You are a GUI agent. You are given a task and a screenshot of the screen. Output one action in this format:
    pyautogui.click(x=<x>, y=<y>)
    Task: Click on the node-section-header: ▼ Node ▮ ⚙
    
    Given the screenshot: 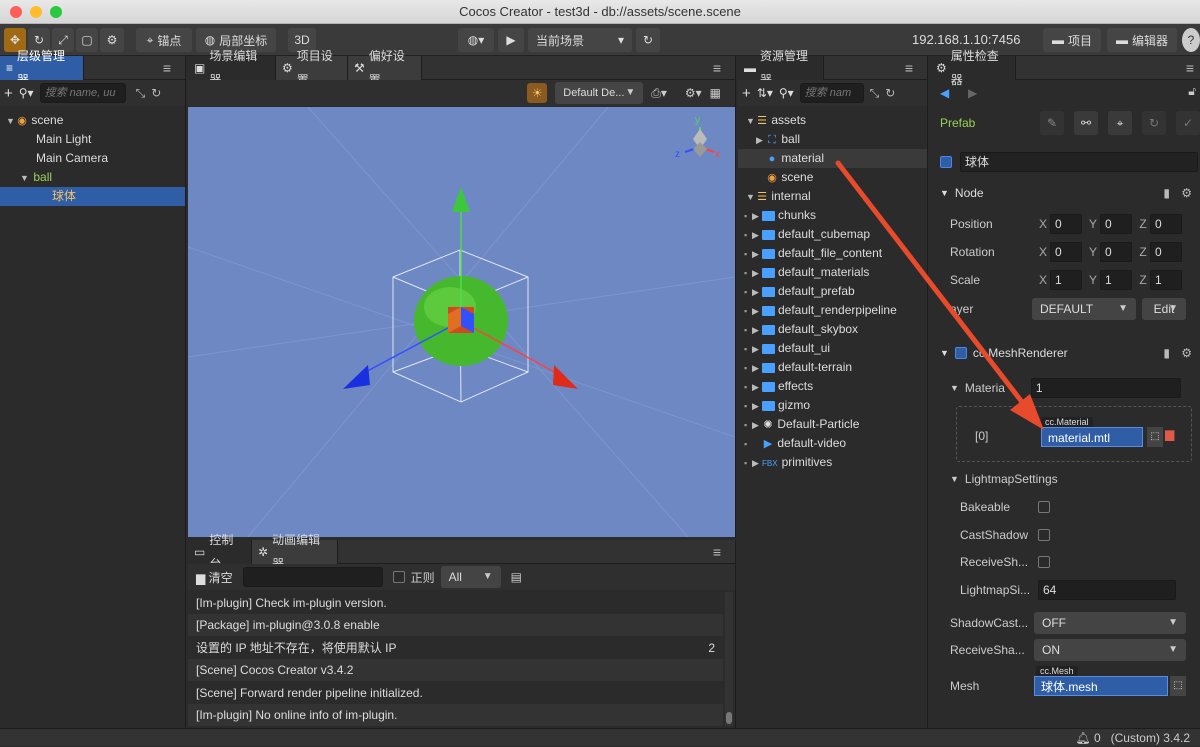 What is the action you would take?
    pyautogui.click(x=1065, y=193)
    